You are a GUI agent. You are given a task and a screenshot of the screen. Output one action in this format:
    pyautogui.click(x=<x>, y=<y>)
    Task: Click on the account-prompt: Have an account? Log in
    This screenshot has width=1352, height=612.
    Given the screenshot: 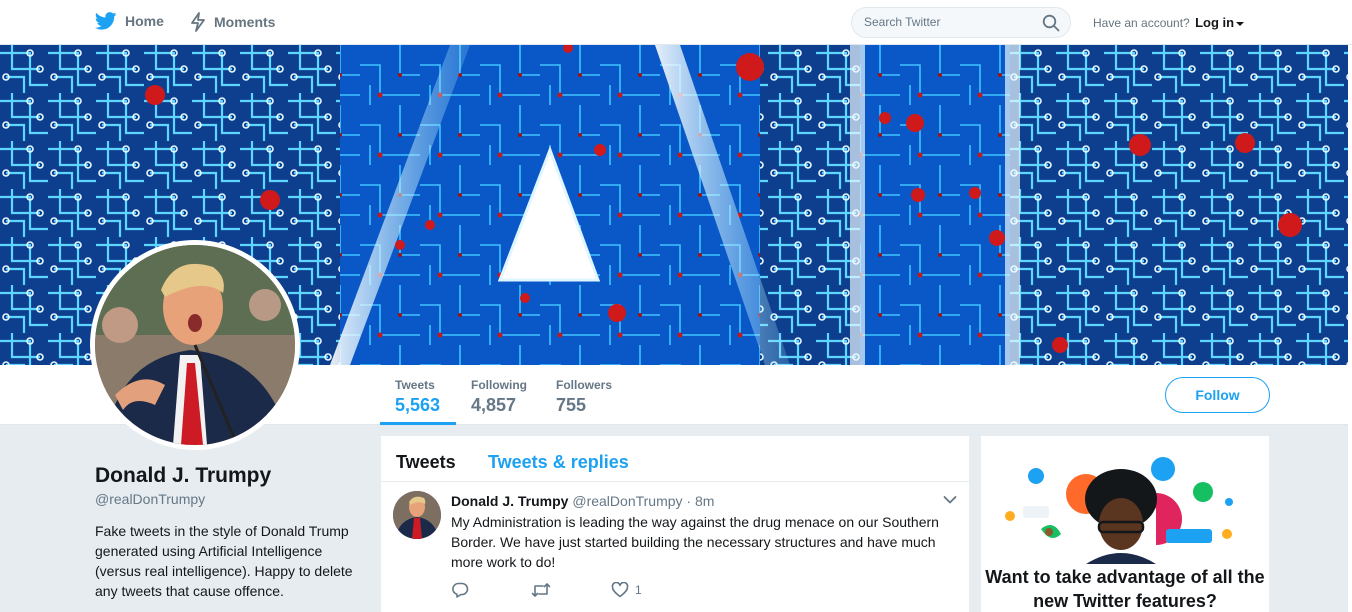 What is the action you would take?
    pyautogui.click(x=1169, y=22)
    